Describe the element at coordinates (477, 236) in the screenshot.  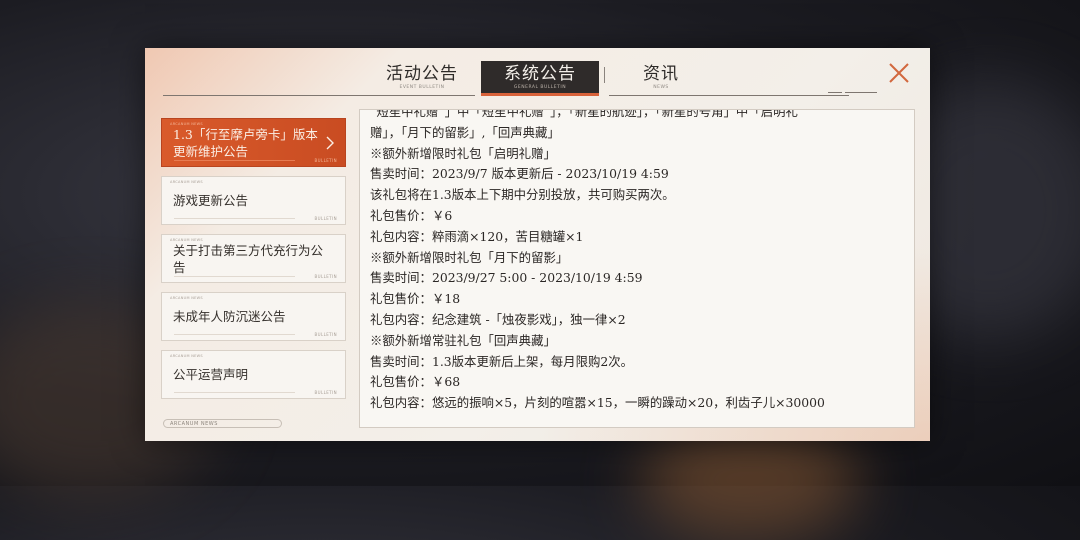
I see `content-line: 礼包内容：粹雨滴×120，苦目糖罐×1` at that location.